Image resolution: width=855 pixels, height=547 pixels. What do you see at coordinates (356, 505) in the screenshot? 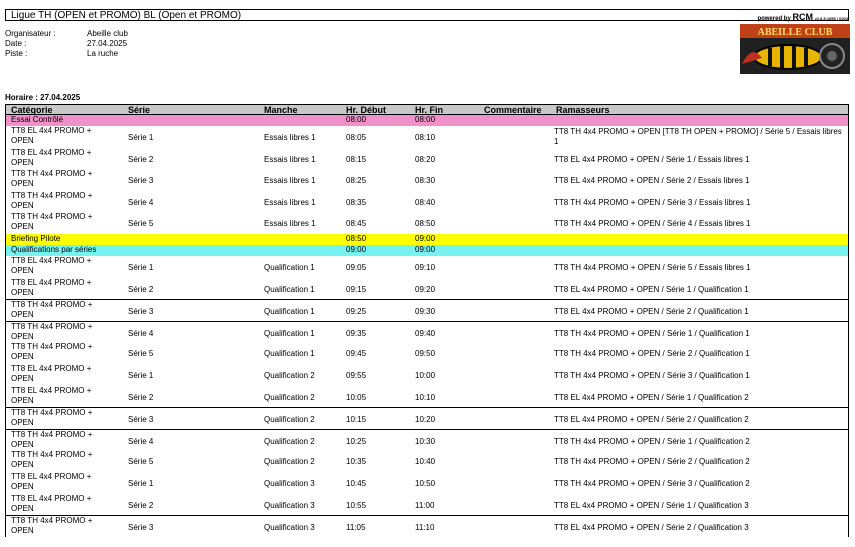
I see `cell-hr-debut: 10:55` at bounding box center [356, 505].